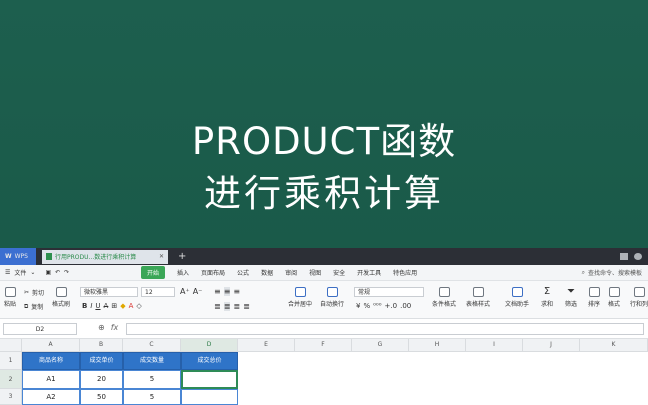 This screenshot has height=405, width=648. I want to click on font-name-select: 微软雅黑, so click(109, 292).